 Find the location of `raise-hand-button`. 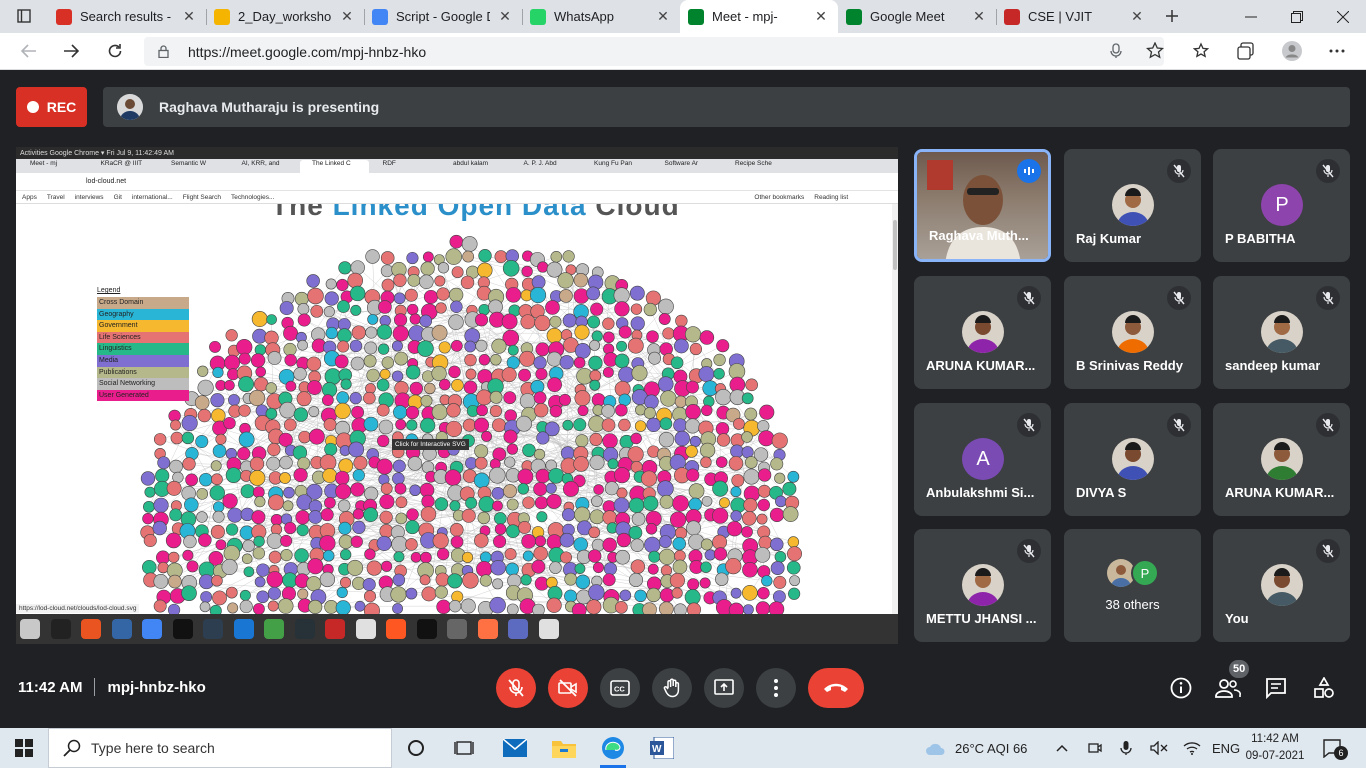

raise-hand-button is located at coordinates (672, 688).